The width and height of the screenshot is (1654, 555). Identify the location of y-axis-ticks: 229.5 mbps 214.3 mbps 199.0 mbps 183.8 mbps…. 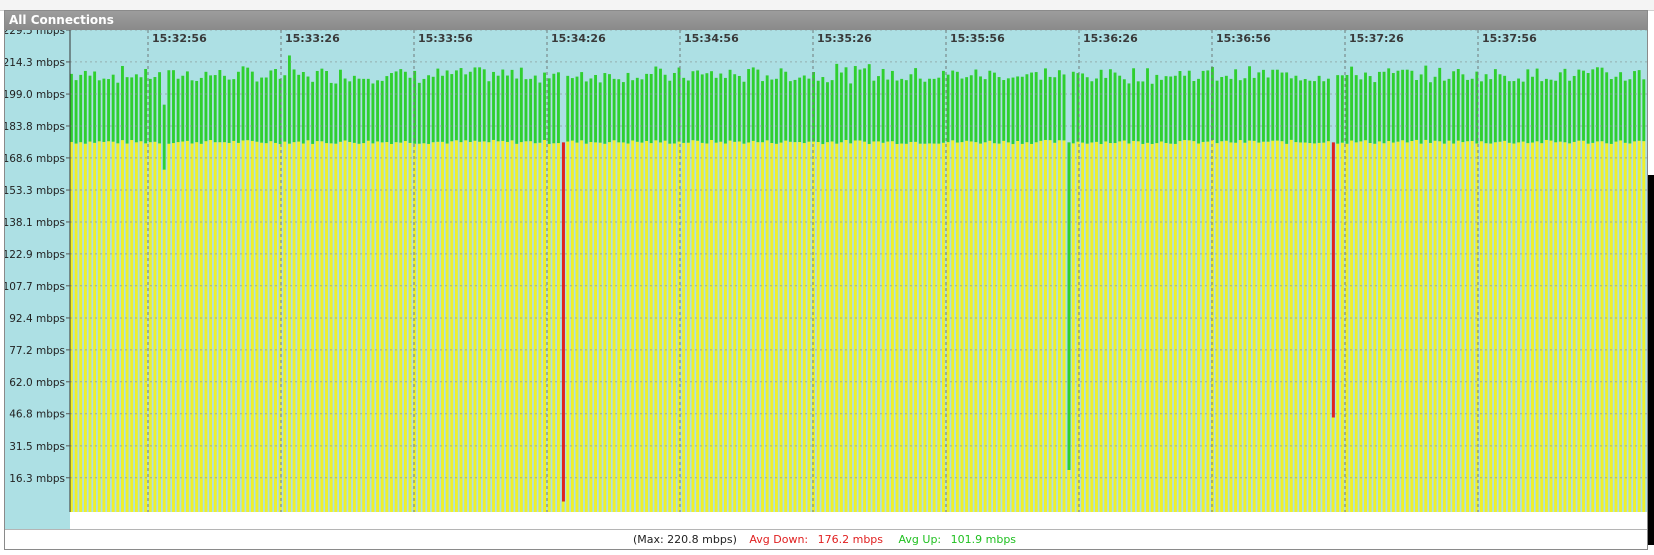
(37, 257).